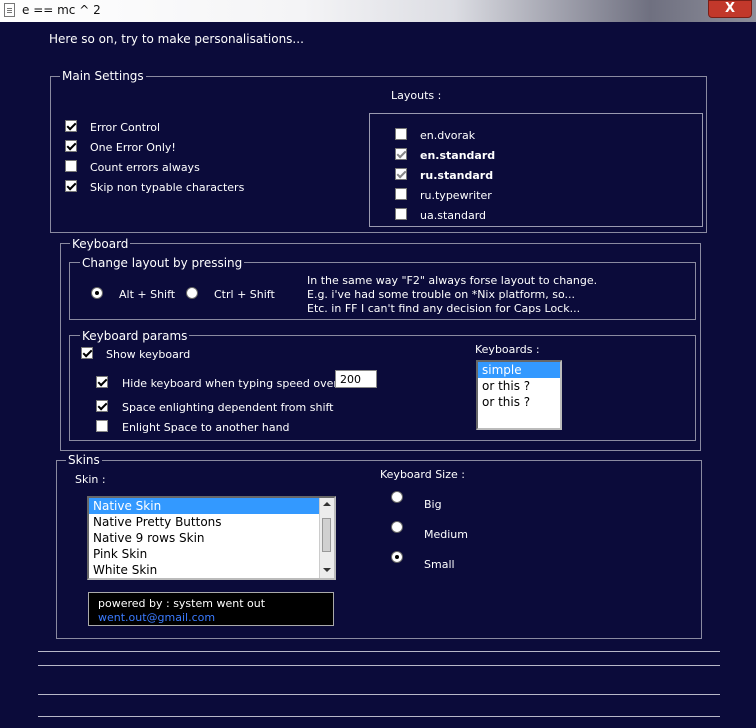  I want to click on keyboard-option: simple, so click(519, 370).